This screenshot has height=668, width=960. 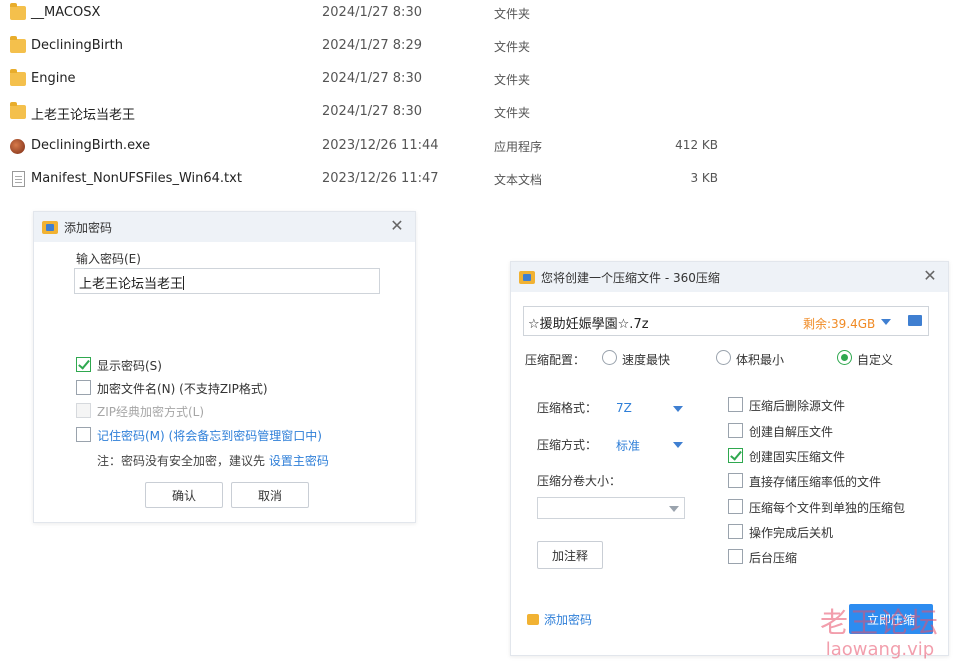 I want to click on file-size: 412 KB, so click(x=696, y=145).